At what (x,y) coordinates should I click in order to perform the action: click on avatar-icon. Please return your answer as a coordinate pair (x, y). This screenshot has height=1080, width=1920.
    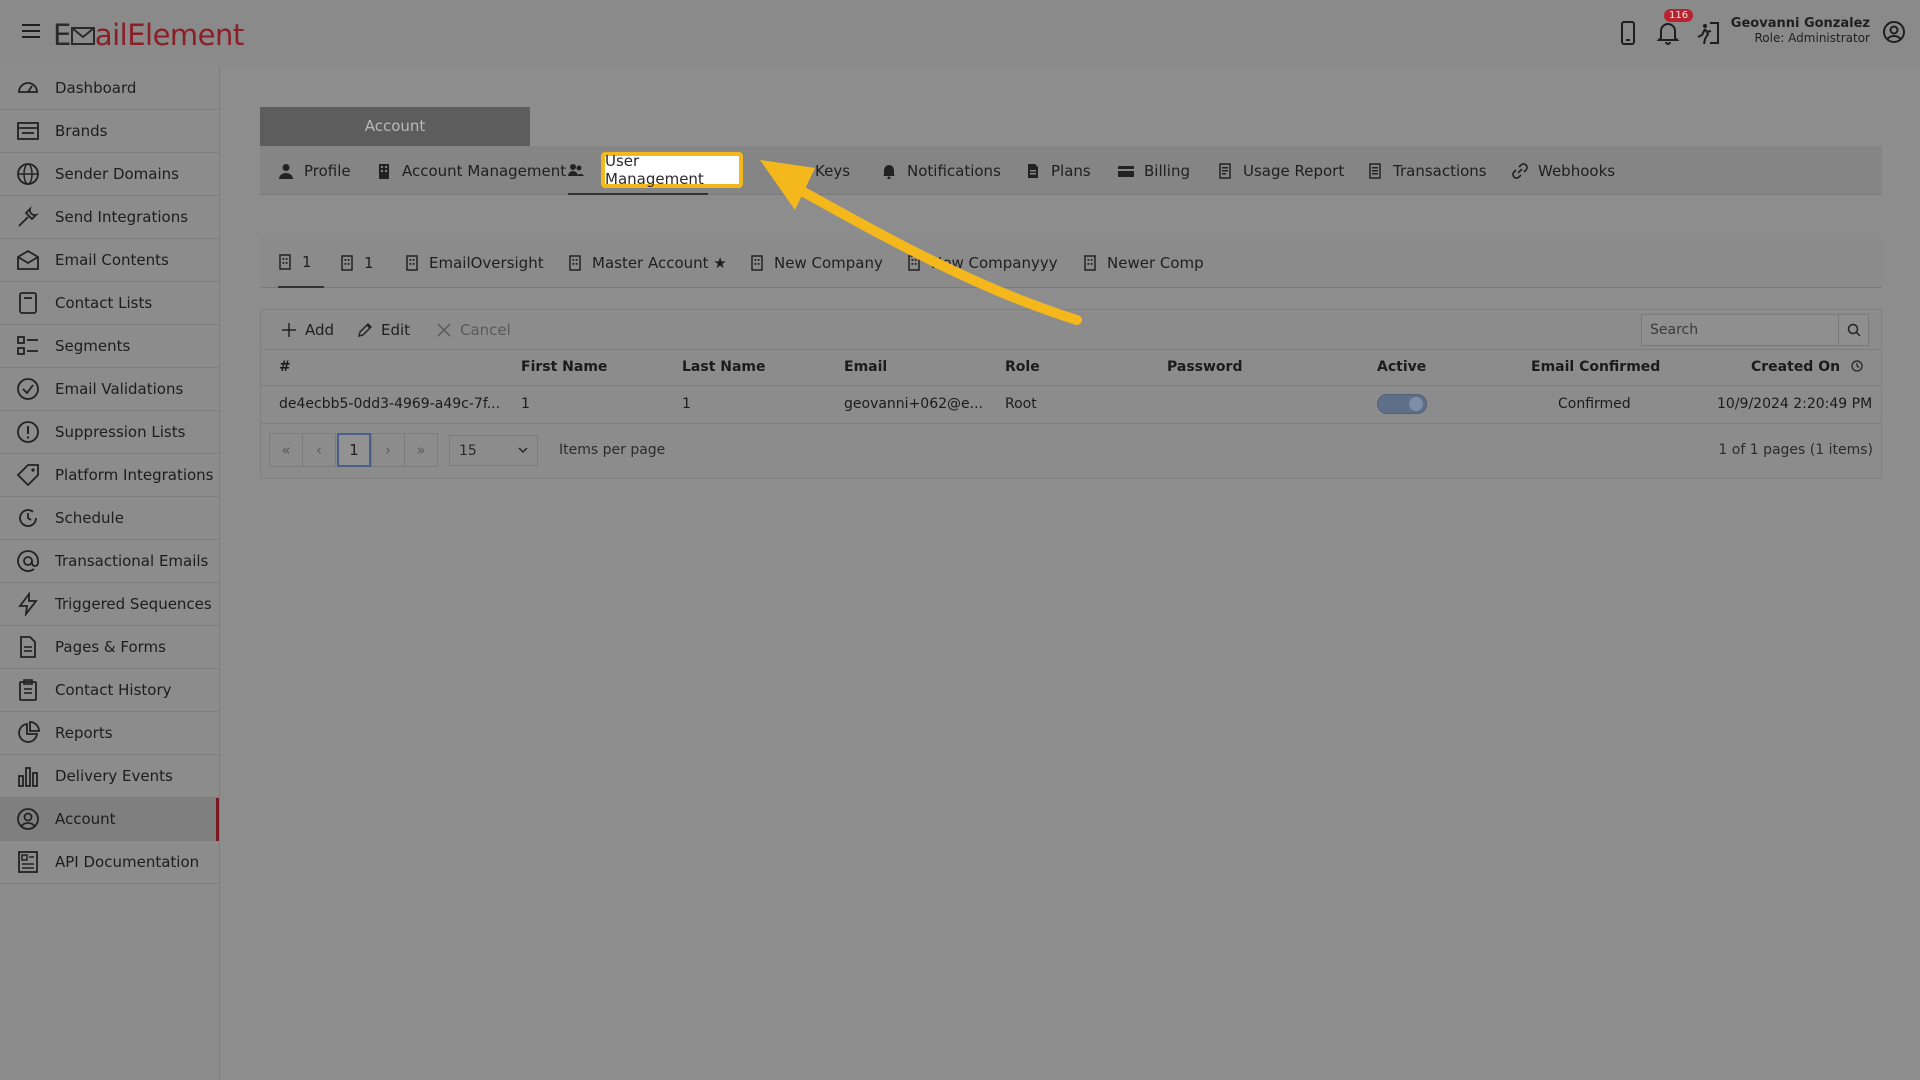
    Looking at the image, I should click on (1894, 32).